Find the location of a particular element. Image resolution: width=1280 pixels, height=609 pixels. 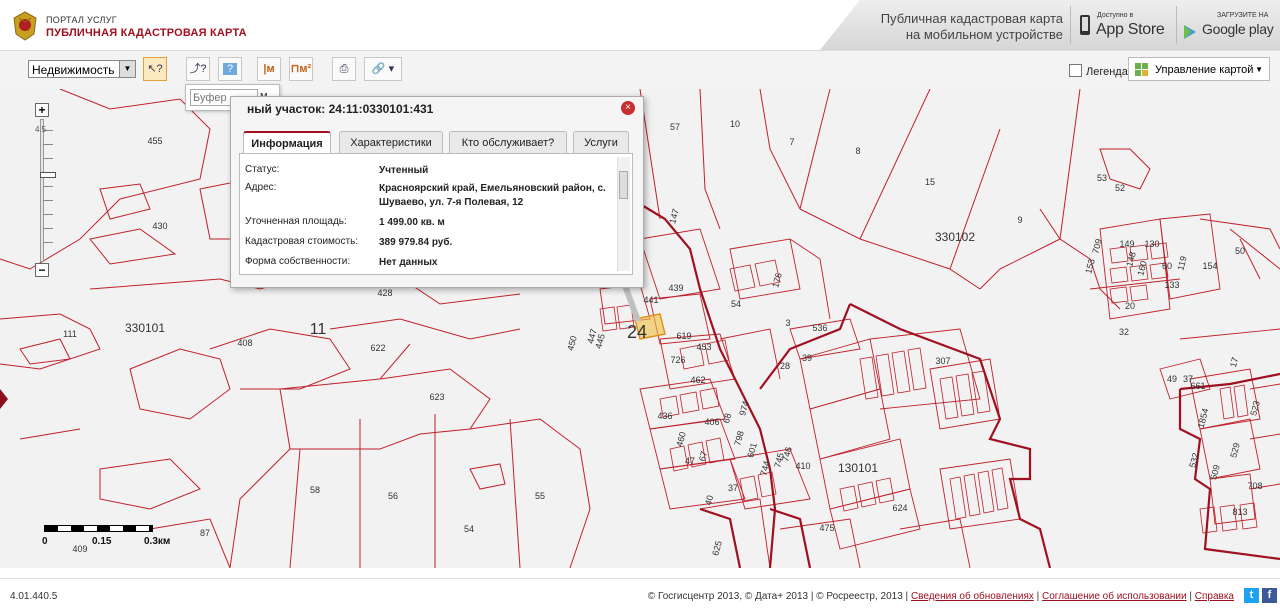

pan-left-icon is located at coordinates (4, 399).